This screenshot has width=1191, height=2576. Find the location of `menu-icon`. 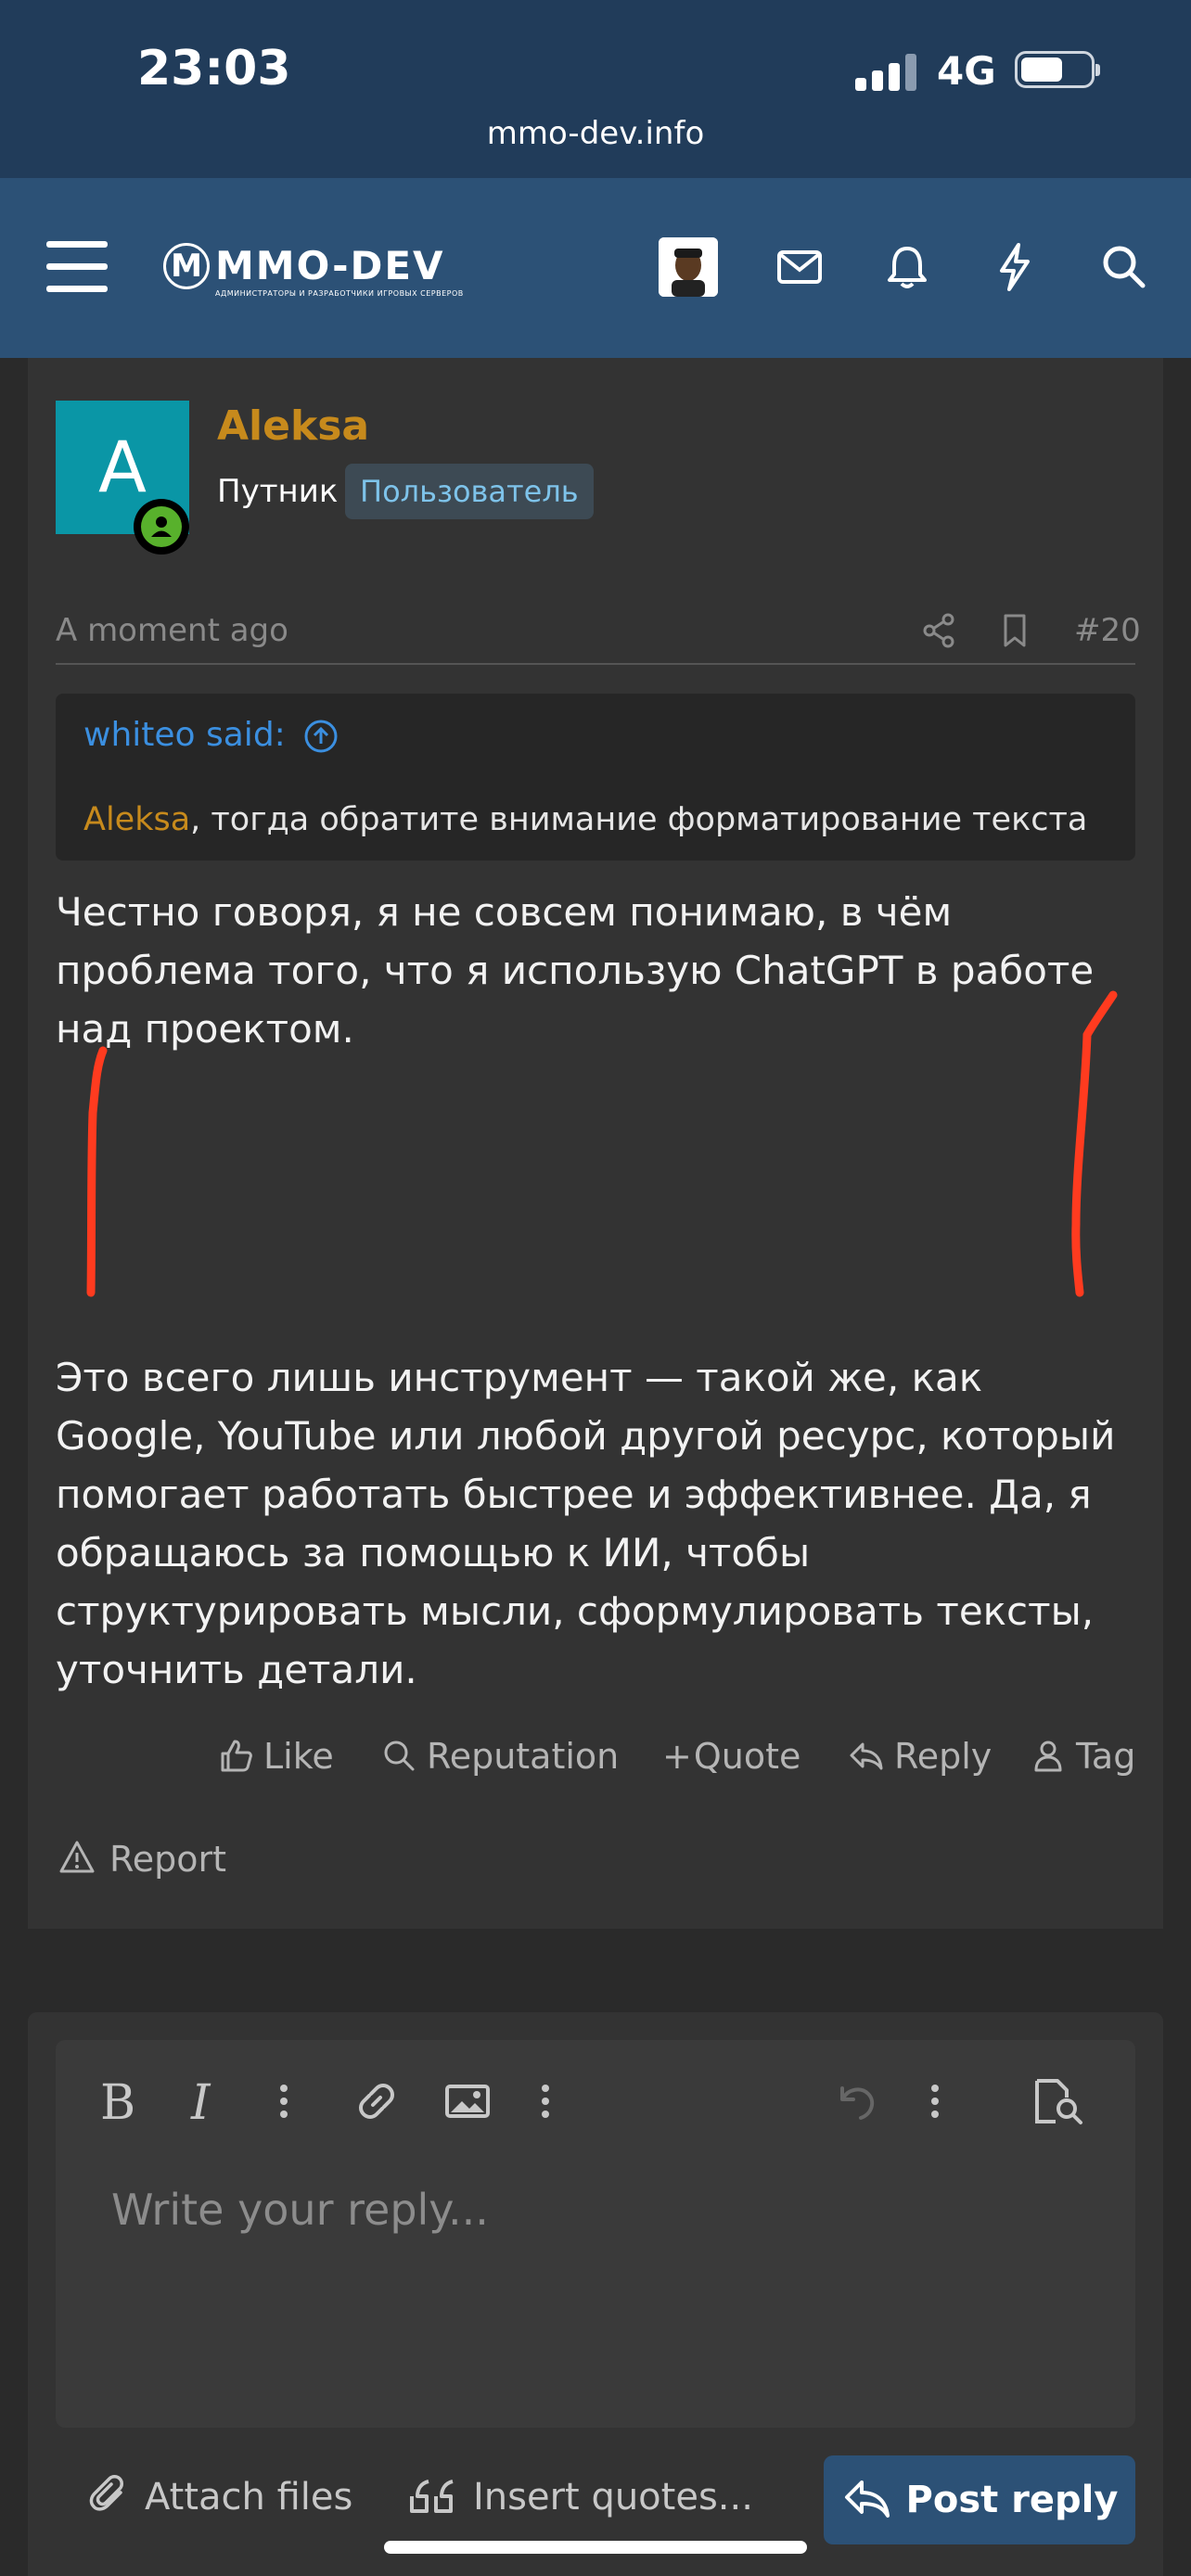

menu-icon is located at coordinates (77, 267).